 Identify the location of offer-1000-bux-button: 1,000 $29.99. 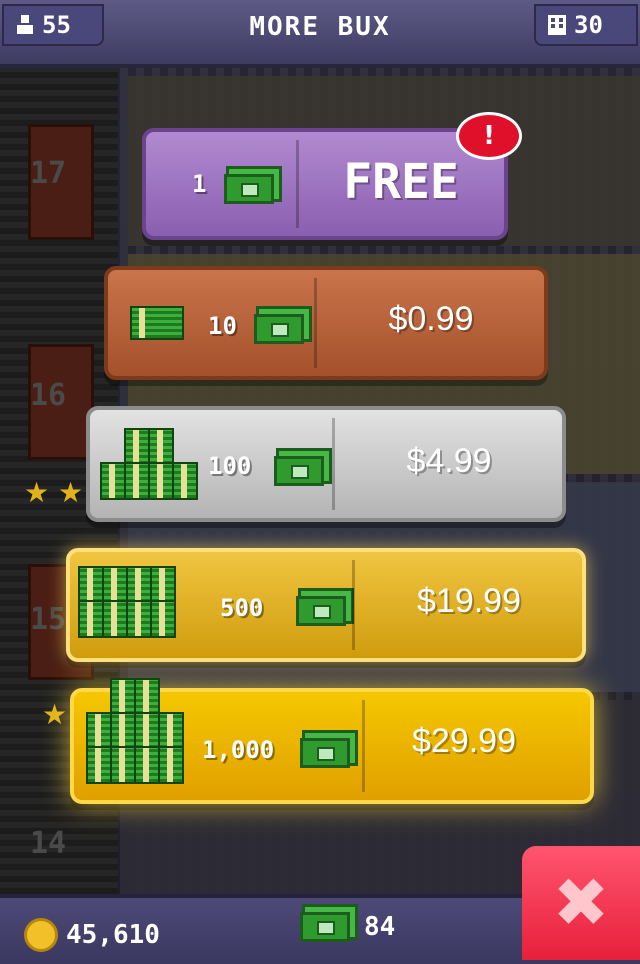
(332, 741).